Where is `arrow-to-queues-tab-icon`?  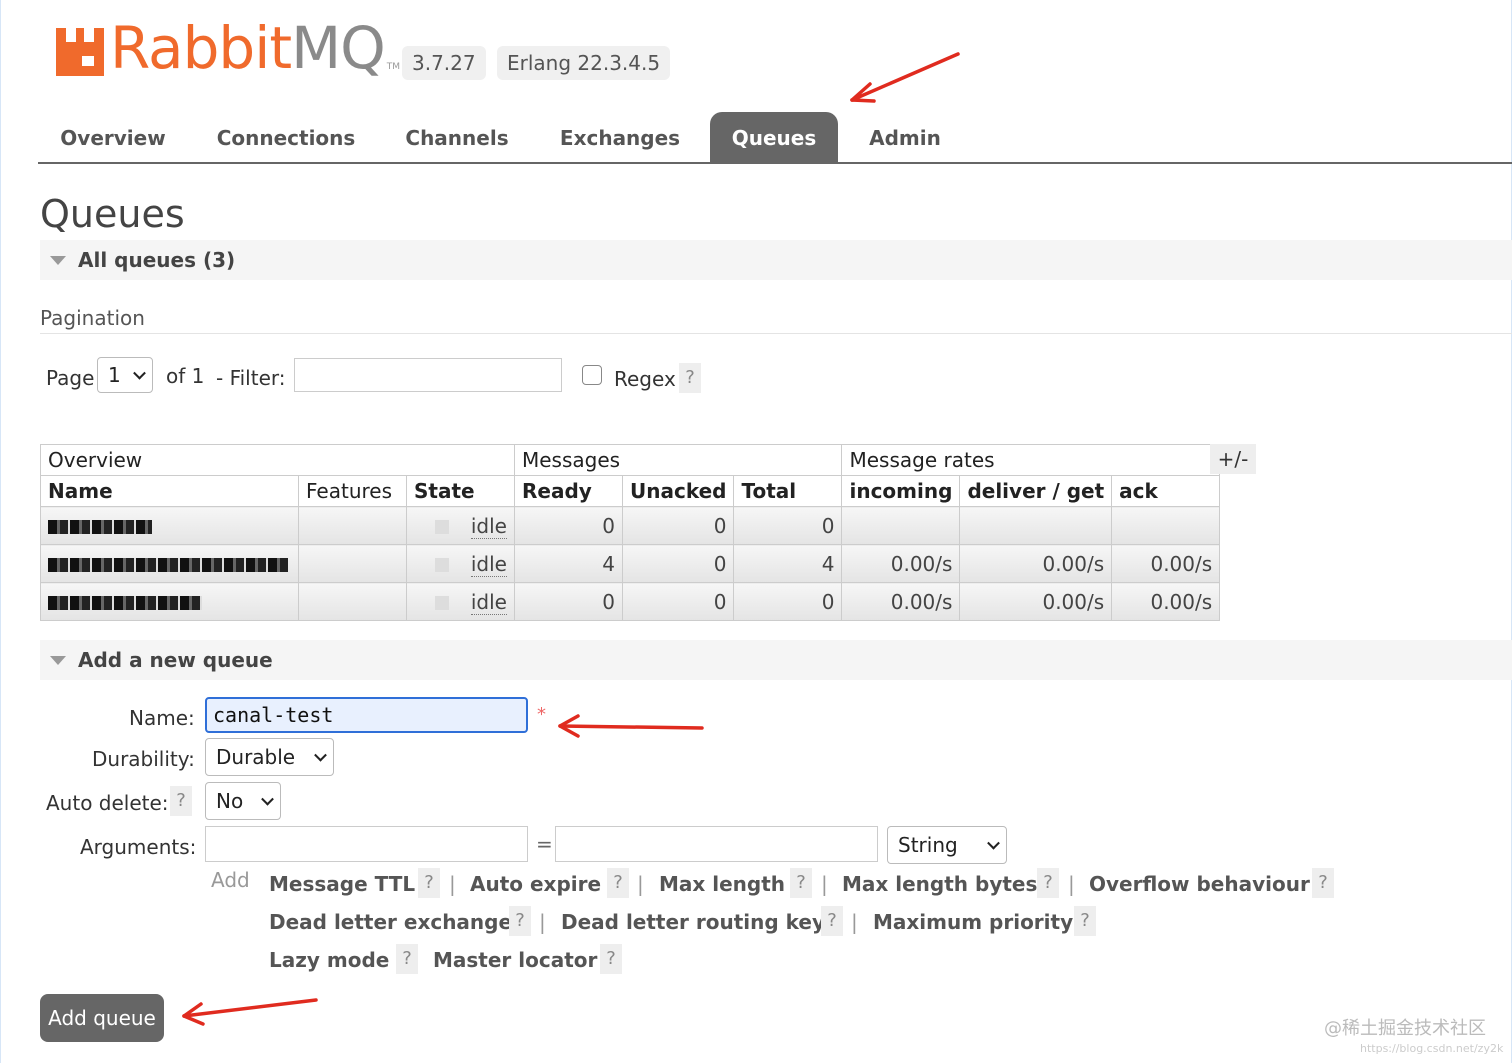 arrow-to-queues-tab-icon is located at coordinates (905, 77).